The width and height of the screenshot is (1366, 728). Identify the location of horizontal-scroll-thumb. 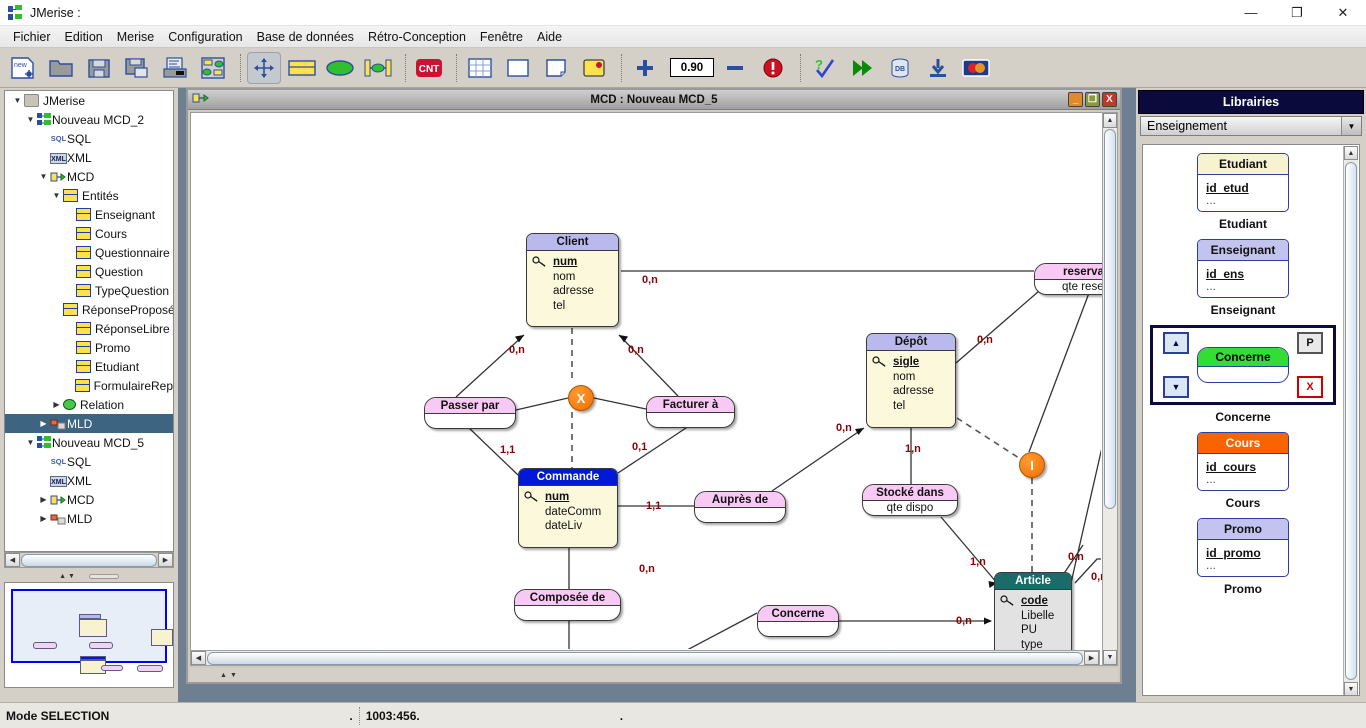
(645, 658).